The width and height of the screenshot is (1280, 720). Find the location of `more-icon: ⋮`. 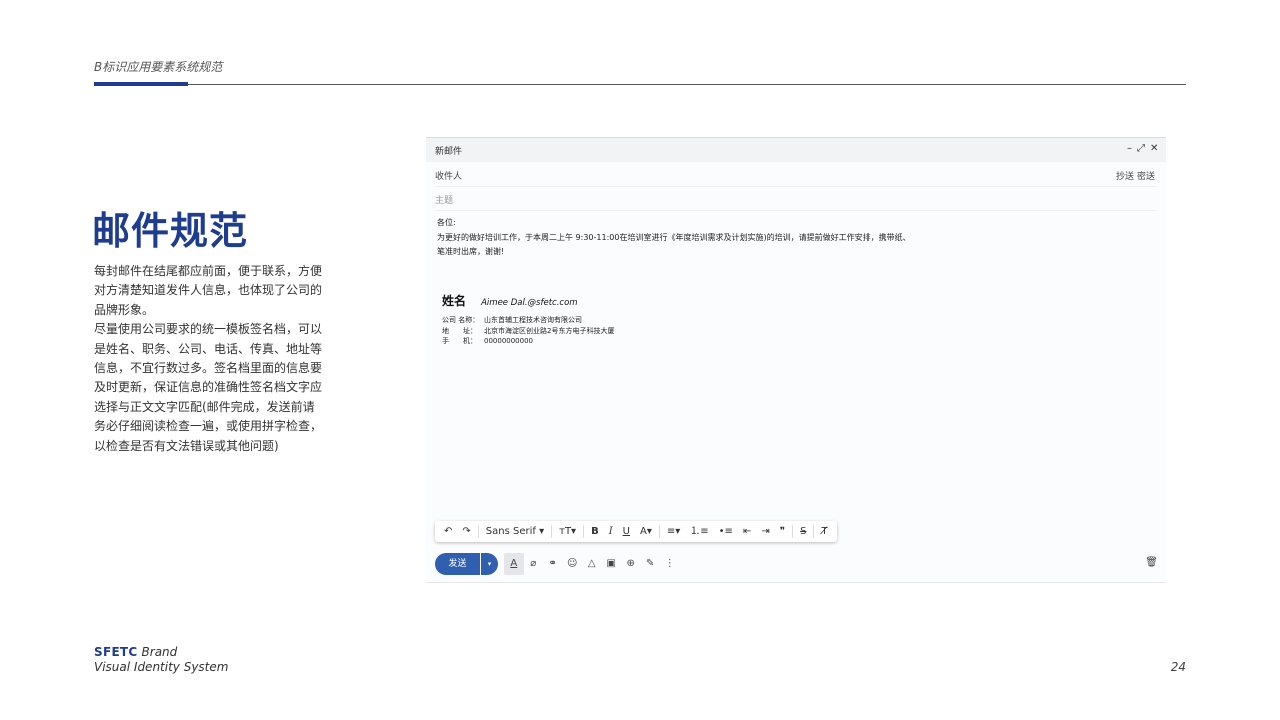

more-icon: ⋮ is located at coordinates (670, 564).